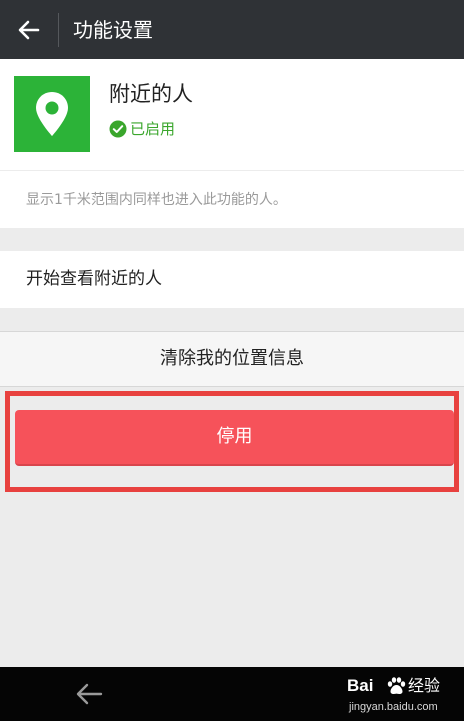  Describe the element at coordinates (118, 129) in the screenshot. I see `check-circle-icon` at that location.